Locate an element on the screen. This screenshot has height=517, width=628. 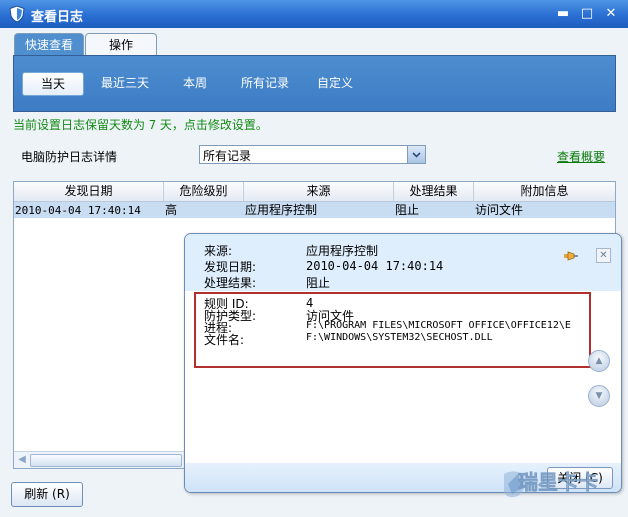
filter-last-three-days: 最近三天 is located at coordinates (125, 83).